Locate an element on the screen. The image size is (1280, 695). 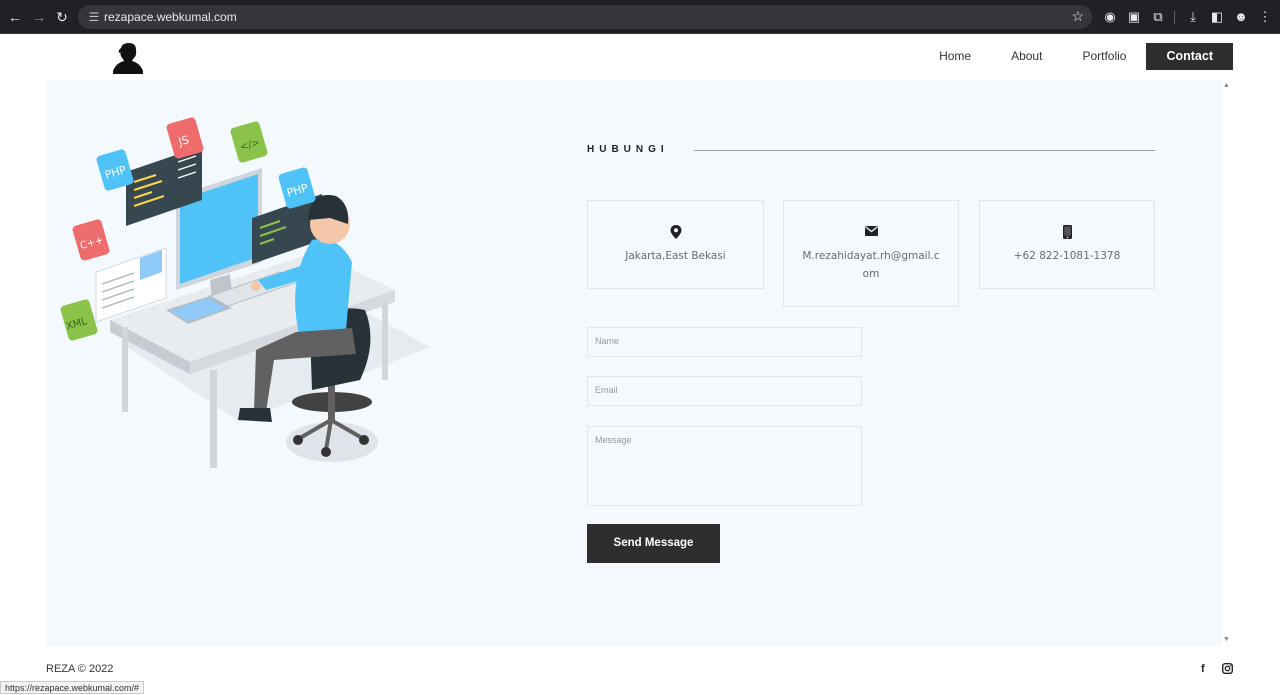
name-placeholder: Name is located at coordinates (607, 341).